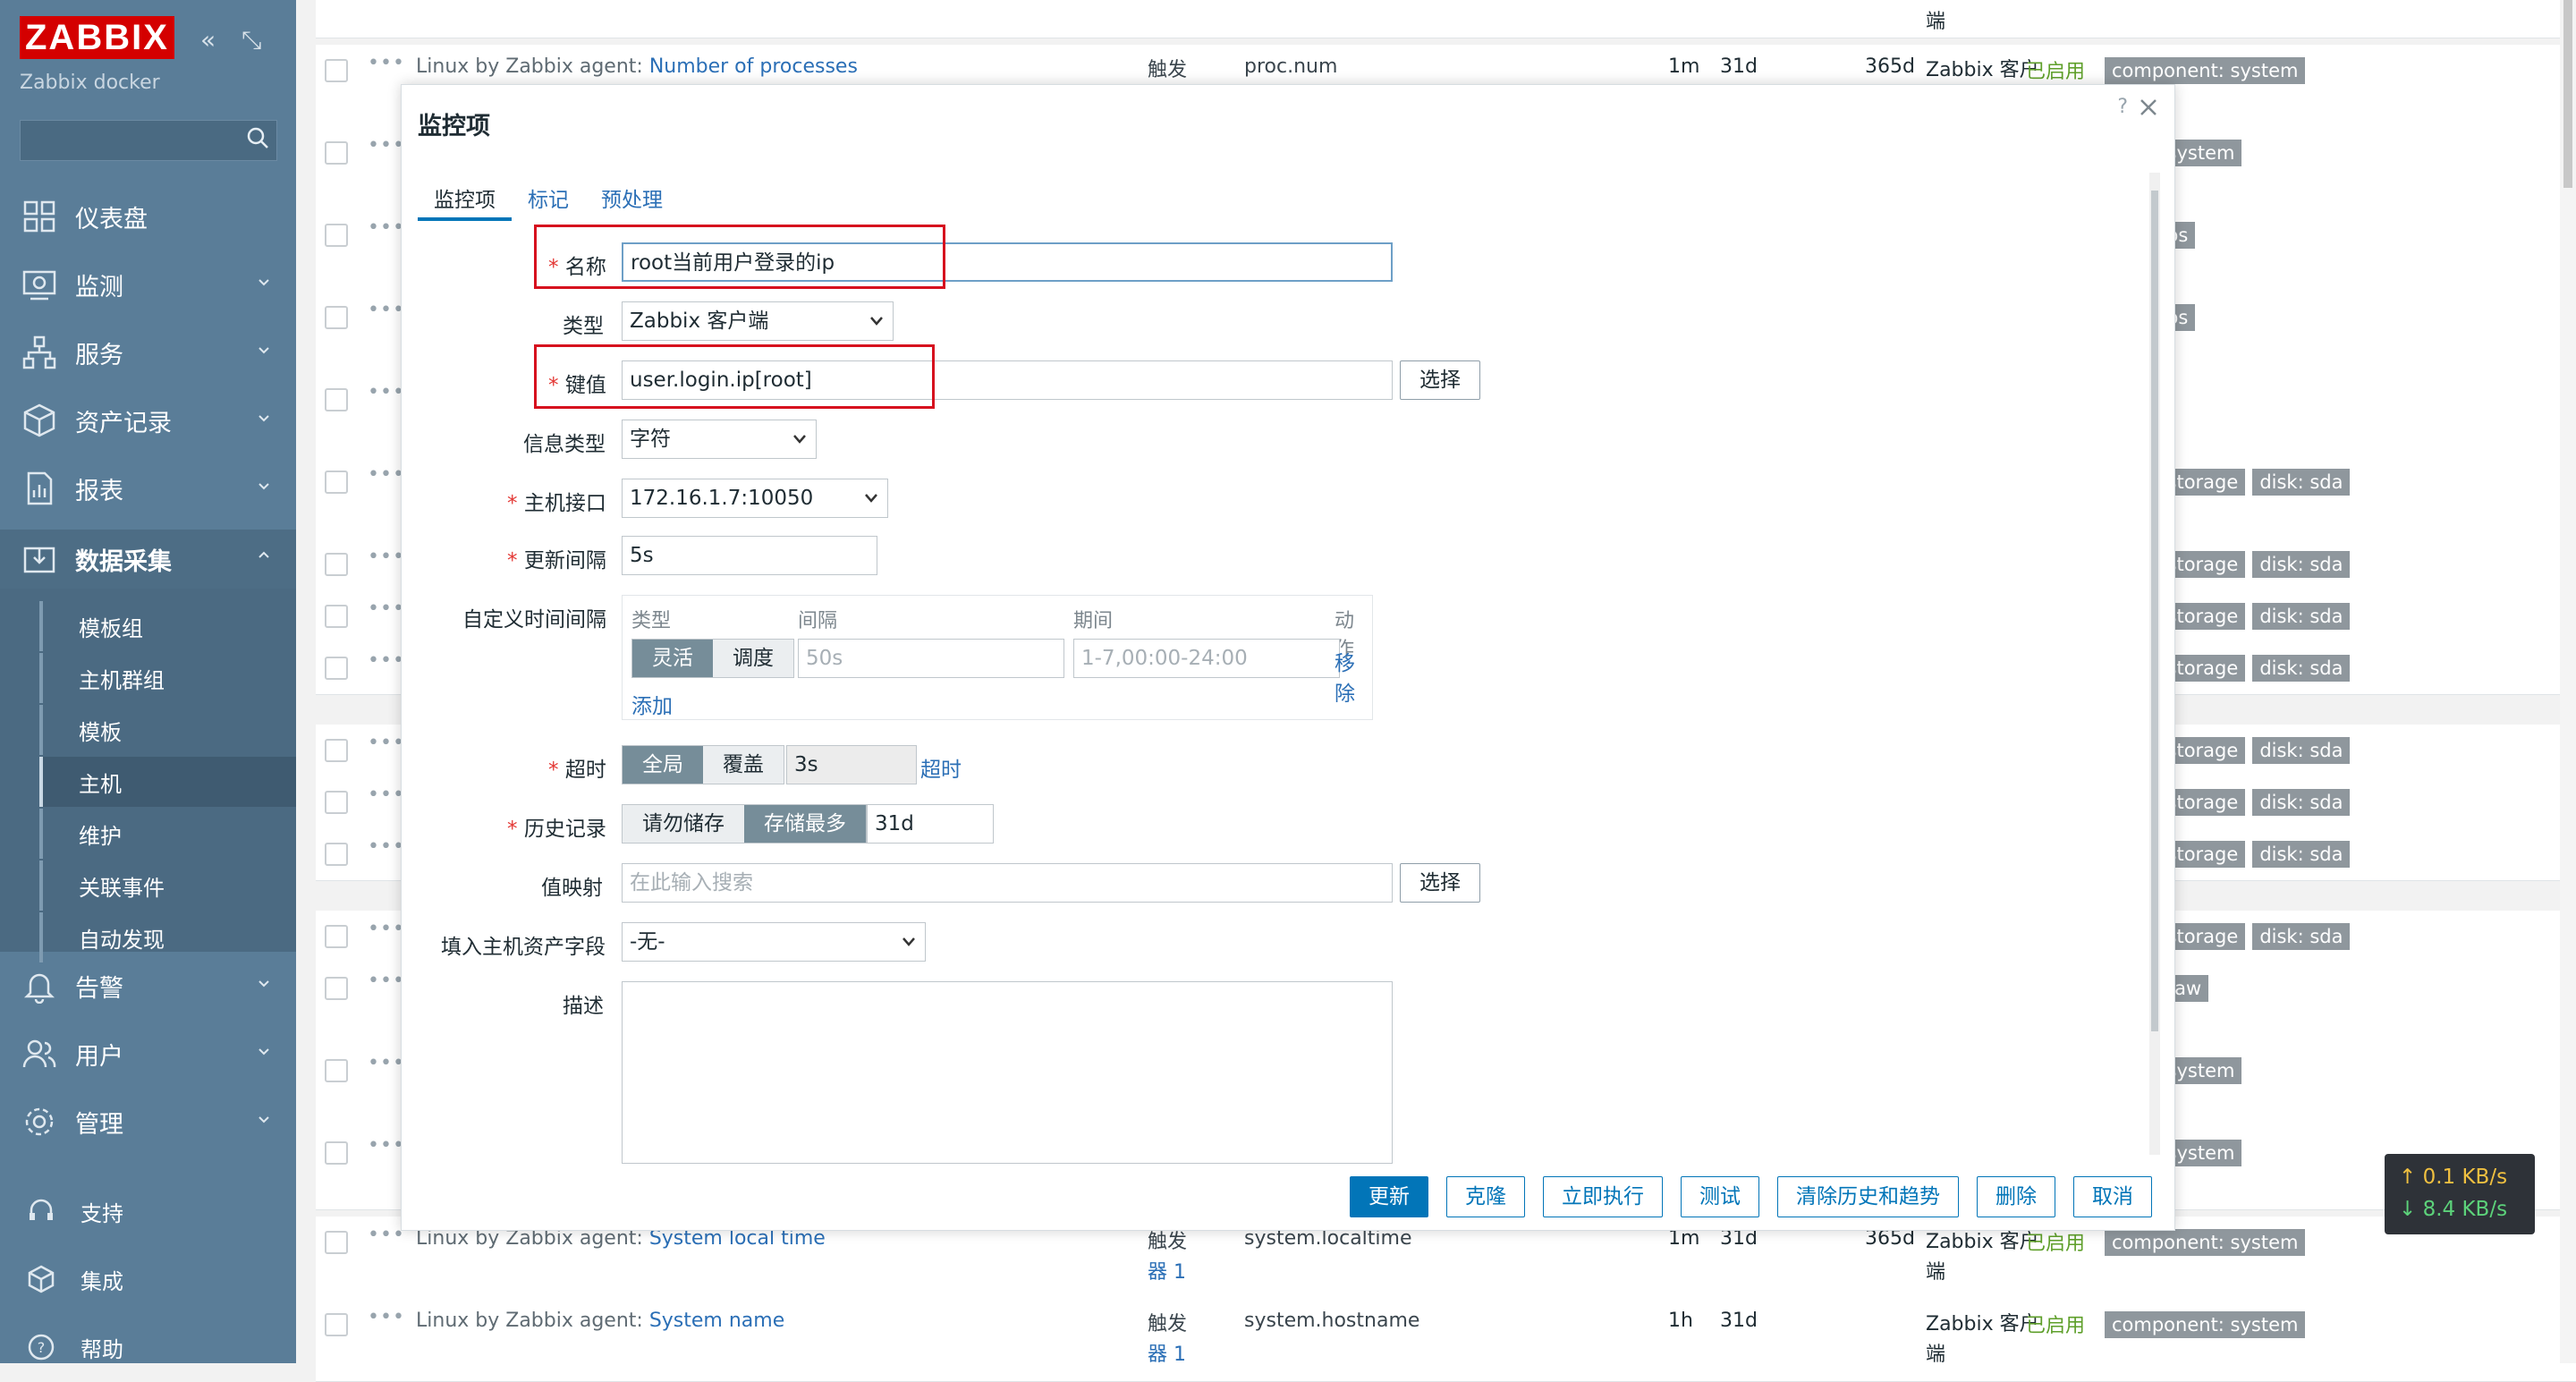 The height and width of the screenshot is (1382, 2576). I want to click on nav-help: ? 帮助, so click(148, 1347).